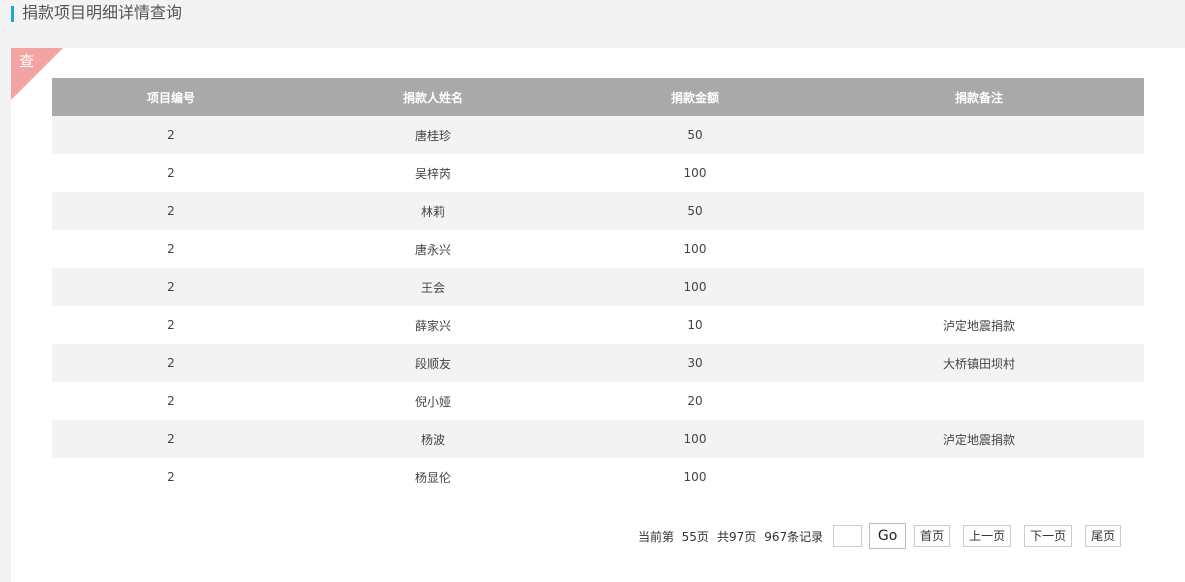 The image size is (1185, 582). I want to click on cell-amount: 20, so click(695, 401).